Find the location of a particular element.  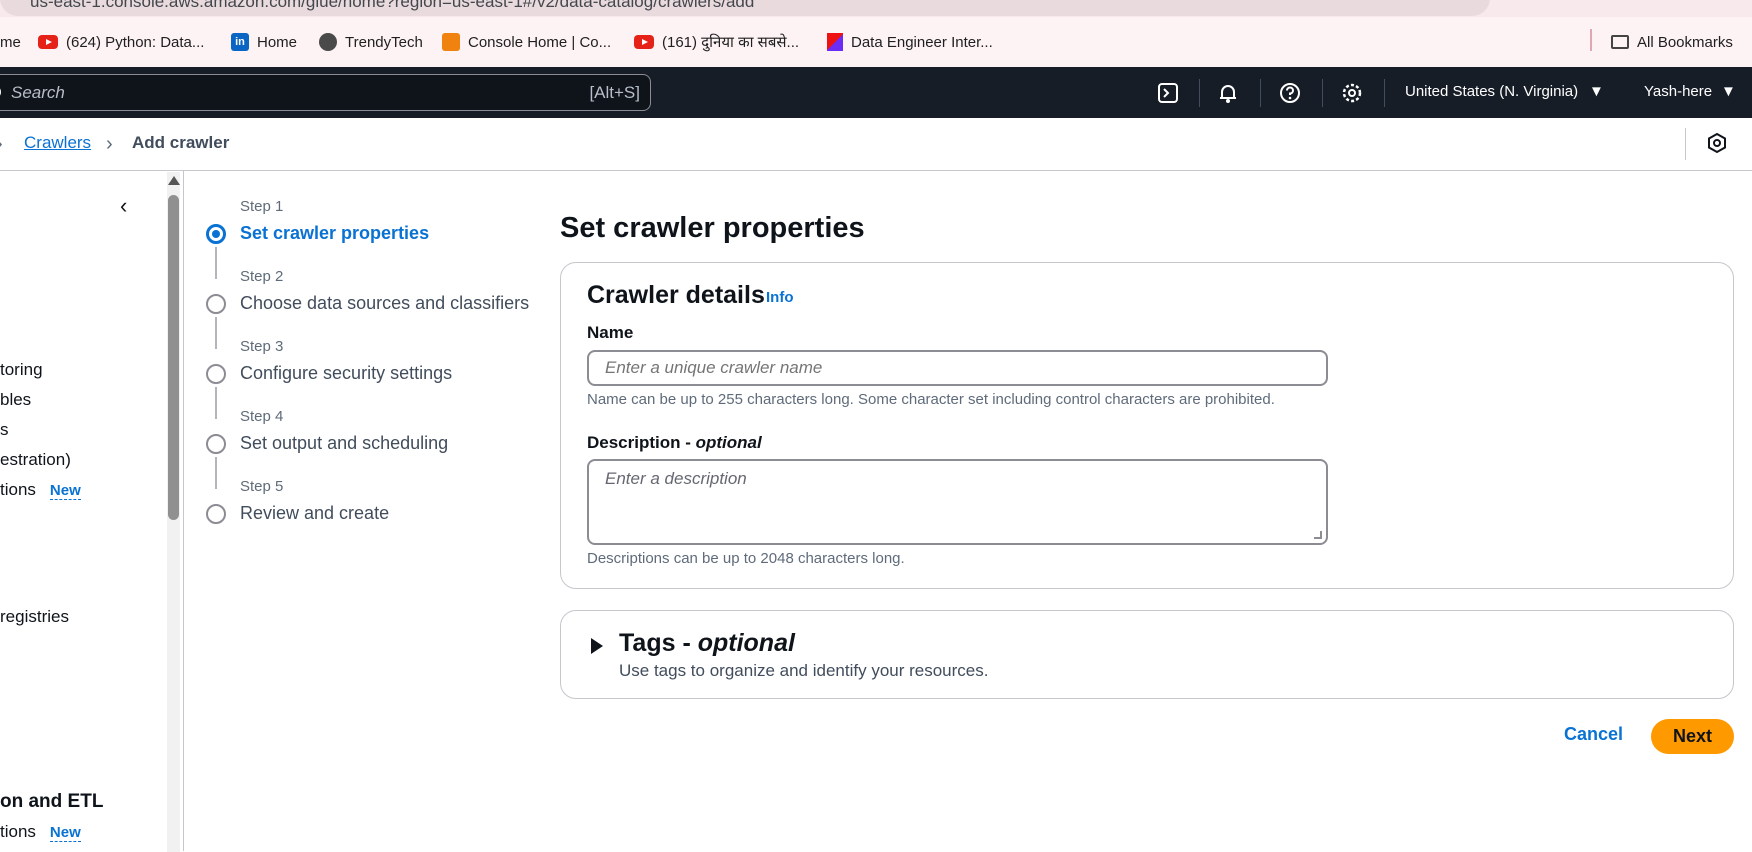

step-title: Choose data sources and classifiers is located at coordinates (385, 303).